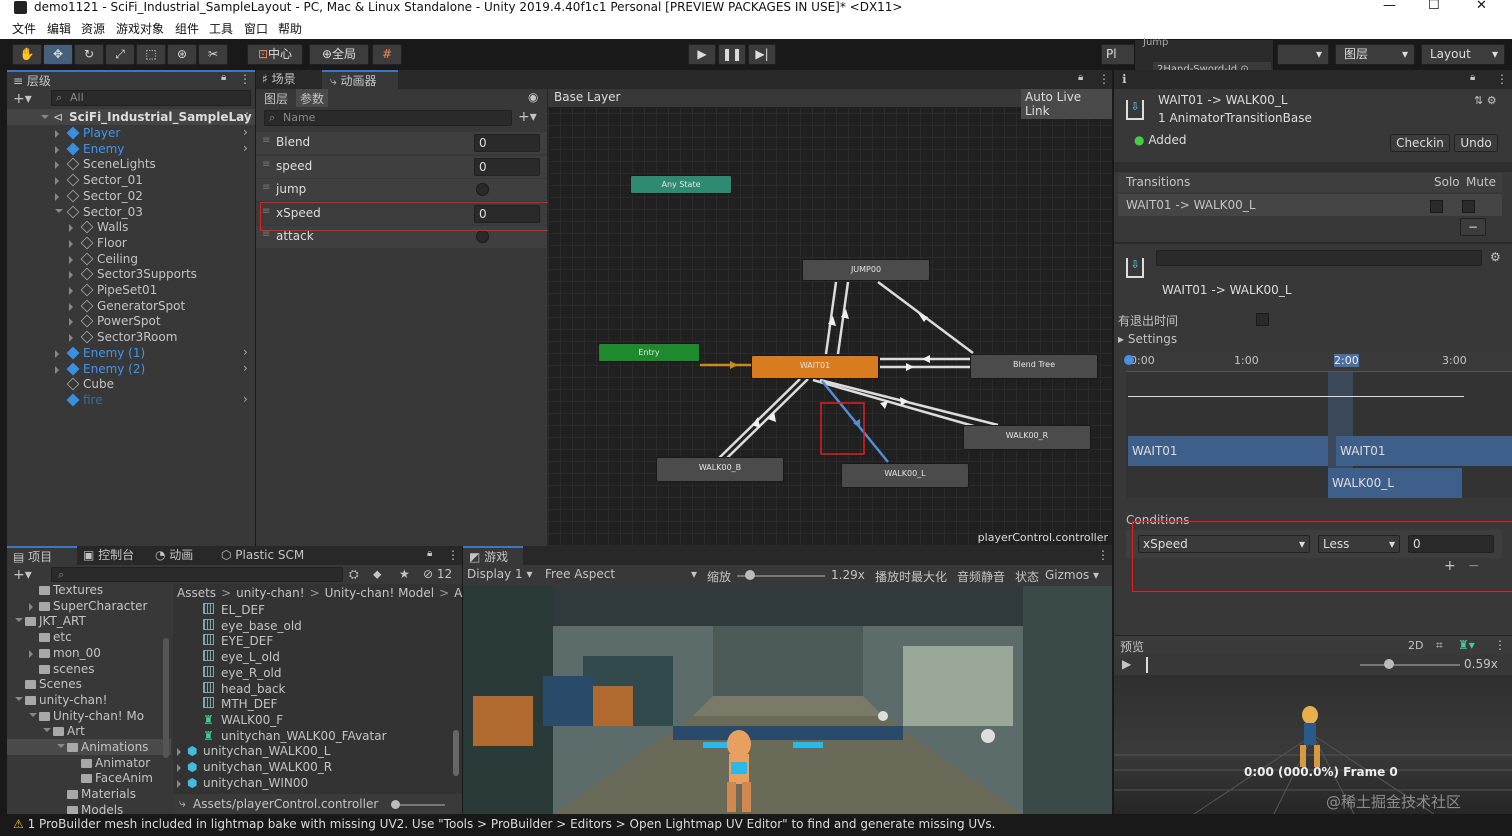 The width and height of the screenshot is (1512, 836). Describe the element at coordinates (89, 653) in the screenshot. I see `folder-item: mon_00` at that location.